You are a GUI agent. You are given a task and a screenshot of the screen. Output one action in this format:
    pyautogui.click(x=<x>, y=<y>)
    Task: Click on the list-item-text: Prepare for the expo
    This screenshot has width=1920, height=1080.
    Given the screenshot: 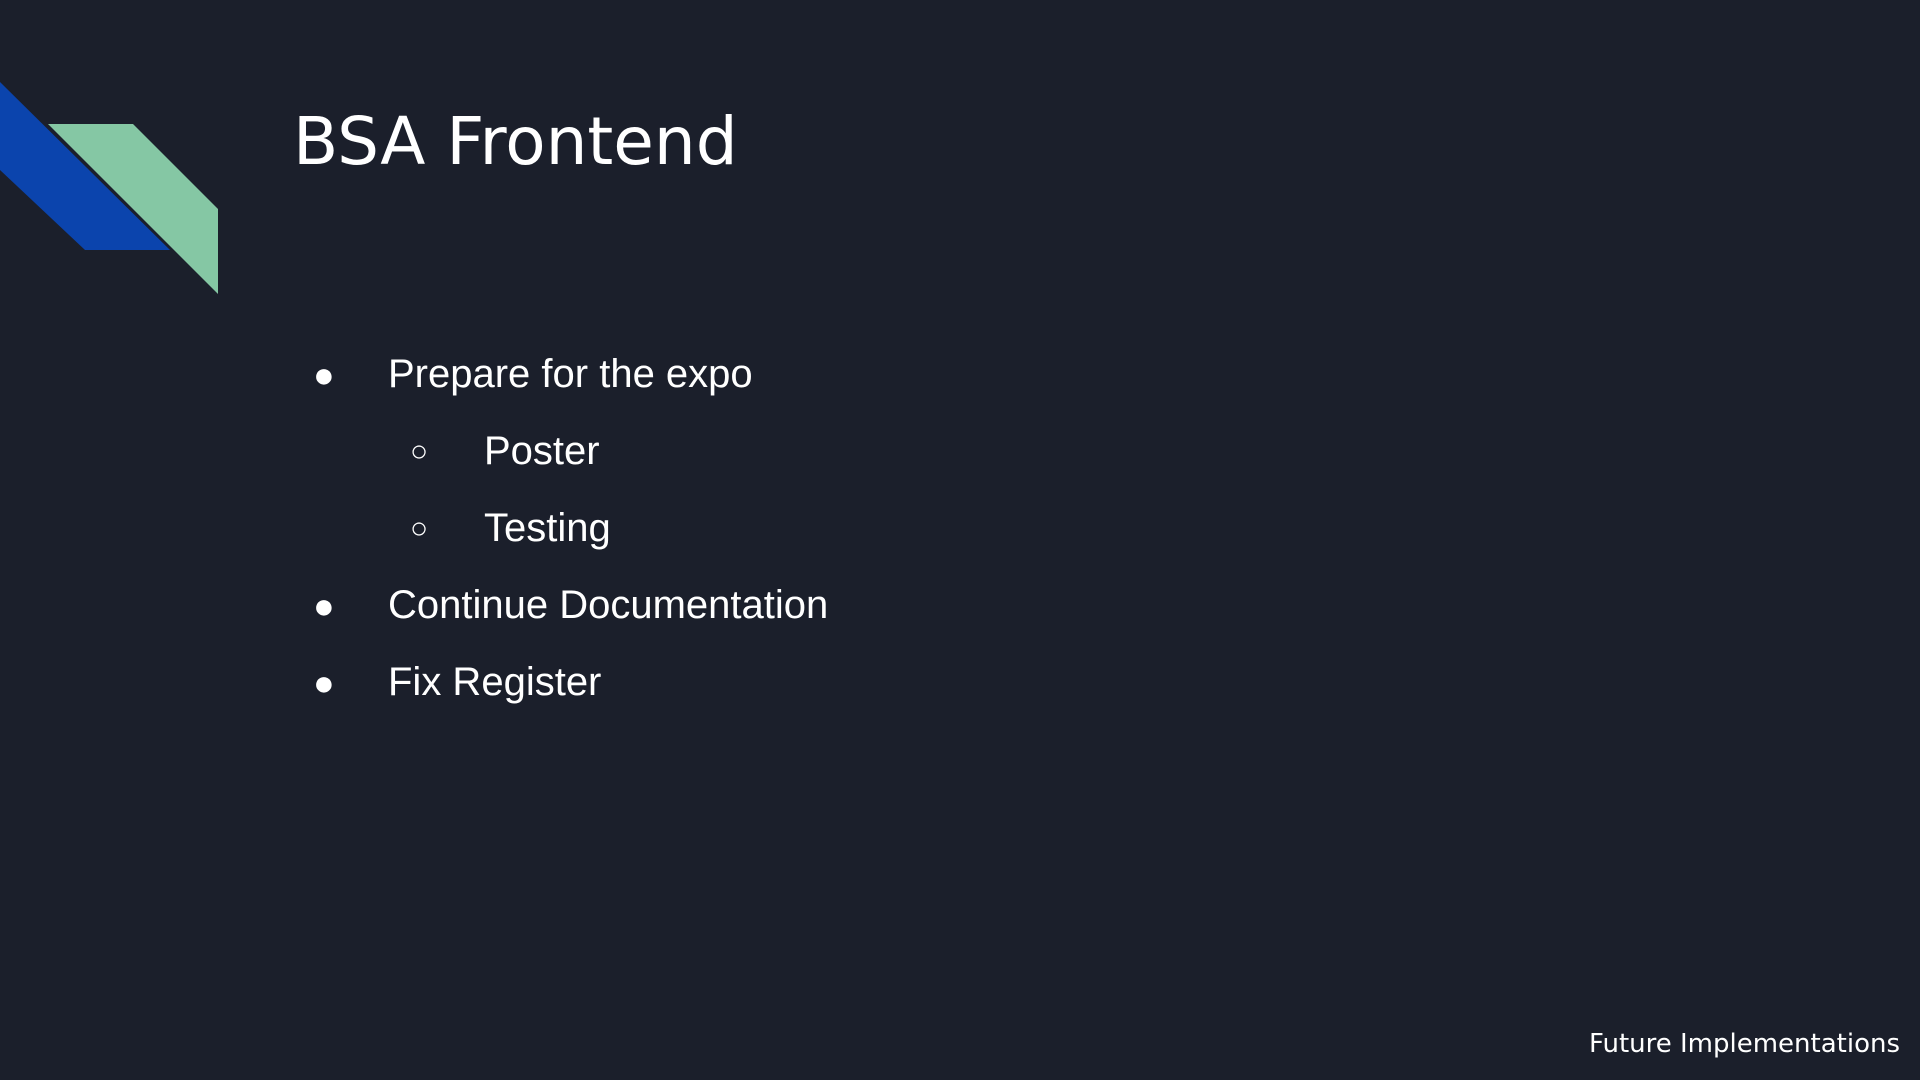 What is the action you would take?
    pyautogui.click(x=570, y=374)
    